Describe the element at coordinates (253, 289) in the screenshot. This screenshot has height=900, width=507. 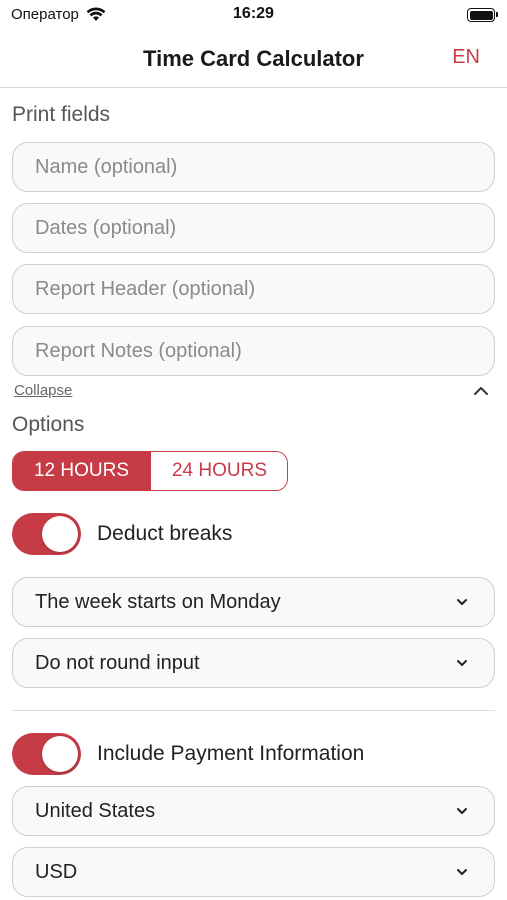
I see `report-header-input` at that location.